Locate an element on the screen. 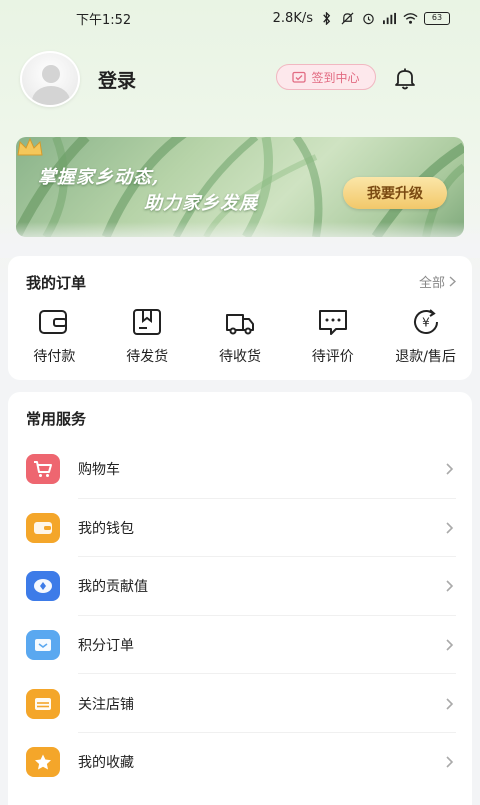  status-indicators: 2.8K/s 63 is located at coordinates (361, 18).